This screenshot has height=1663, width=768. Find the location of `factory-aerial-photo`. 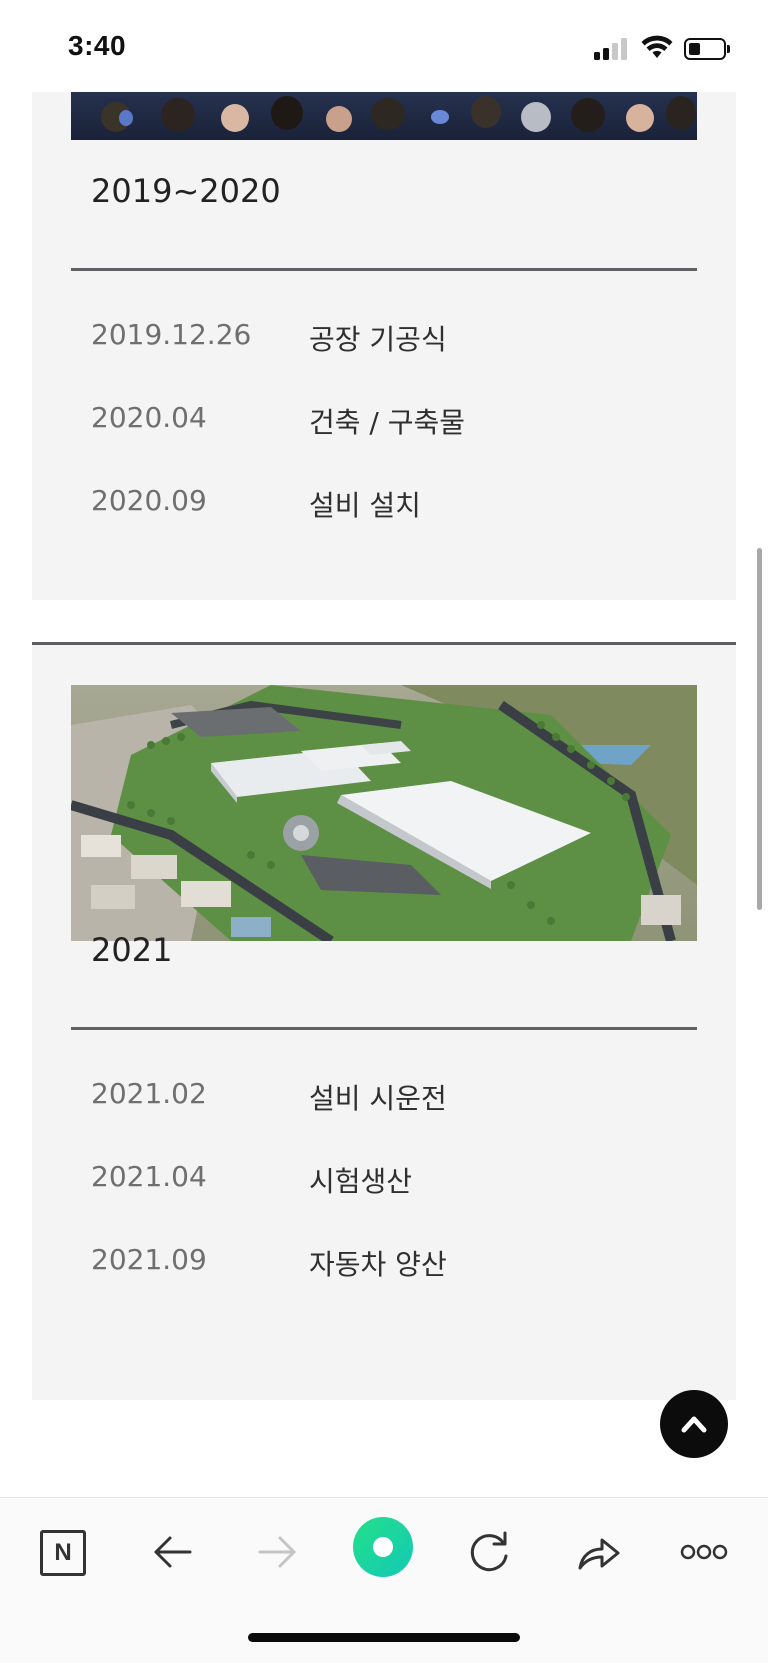

factory-aerial-photo is located at coordinates (384, 813).